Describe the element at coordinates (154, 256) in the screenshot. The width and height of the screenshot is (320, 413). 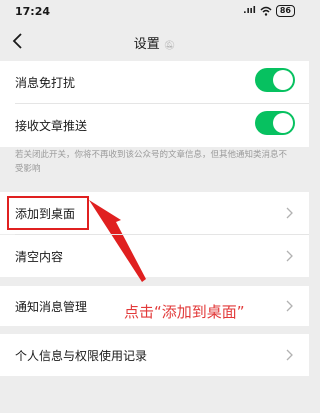
I see `clear-content-row: 清空内容` at that location.